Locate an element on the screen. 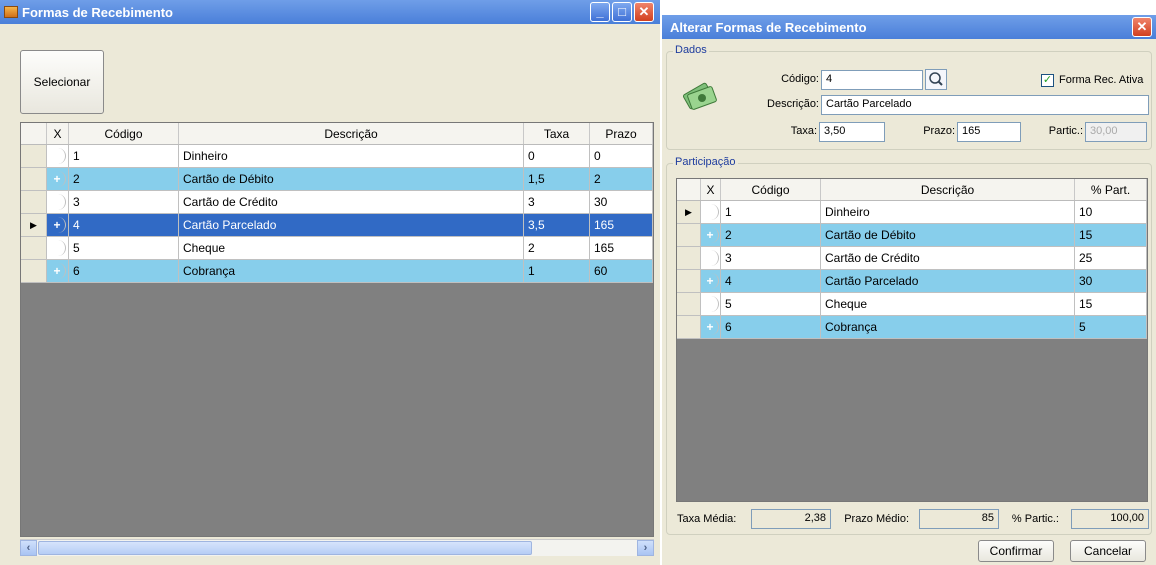  cancelar-button: Cancelar is located at coordinates (1108, 551).